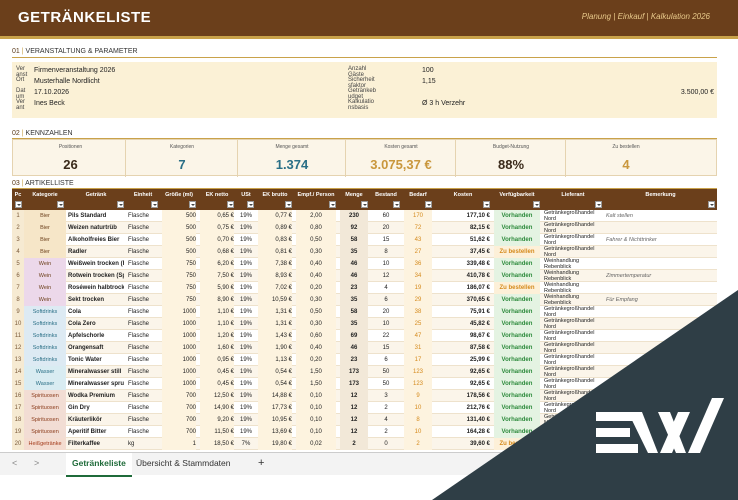  I want to click on cell-name: Orangensaft, so click(96, 348).